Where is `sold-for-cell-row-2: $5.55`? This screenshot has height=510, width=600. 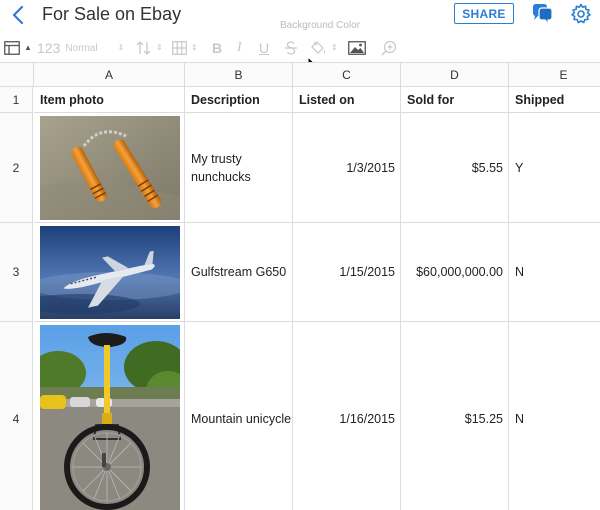
sold-for-cell-row-2: $5.55 is located at coordinates (455, 168).